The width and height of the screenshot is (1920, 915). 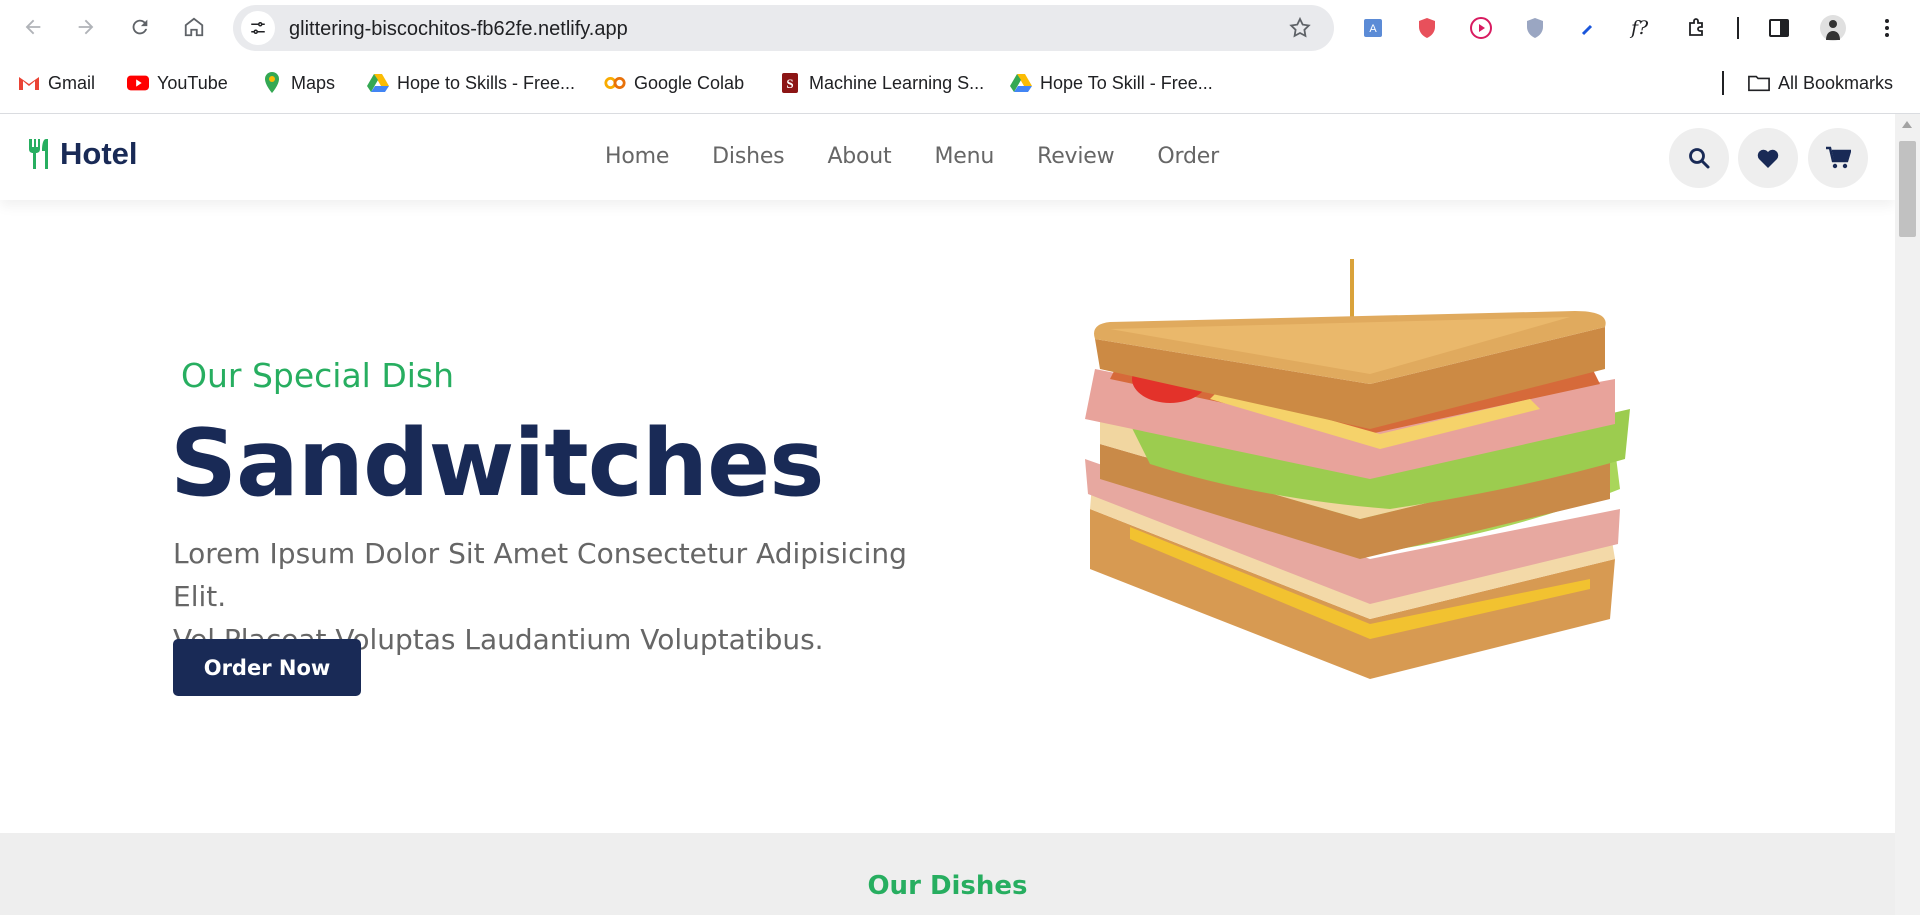 What do you see at coordinates (72, 82) in the screenshot?
I see `bookmark-label: Gmail` at bounding box center [72, 82].